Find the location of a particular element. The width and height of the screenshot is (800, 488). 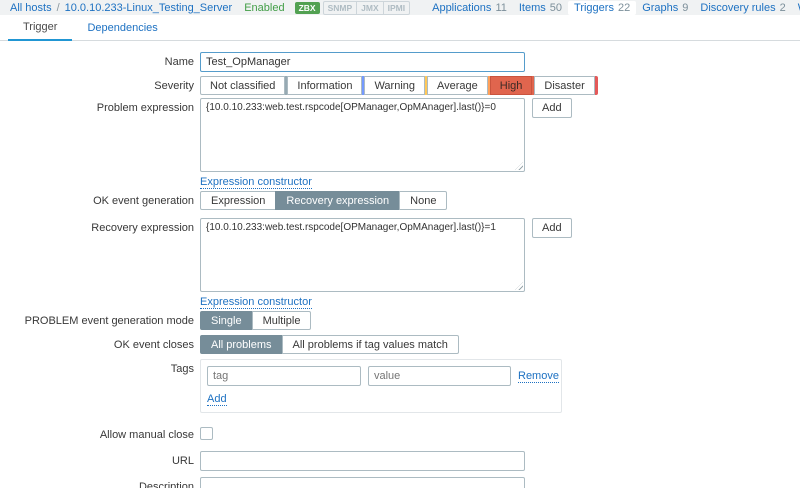

triggers-count: 22 is located at coordinates (624, 7).